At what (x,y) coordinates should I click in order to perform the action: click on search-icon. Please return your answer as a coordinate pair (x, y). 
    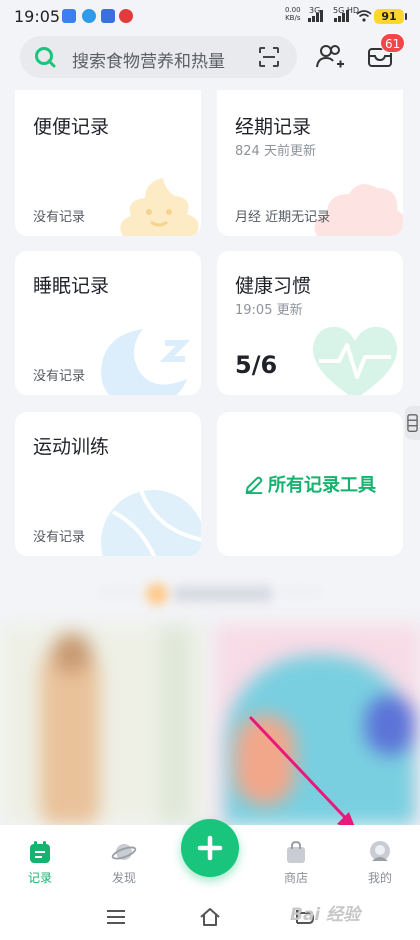
    Looking at the image, I should click on (45, 57).